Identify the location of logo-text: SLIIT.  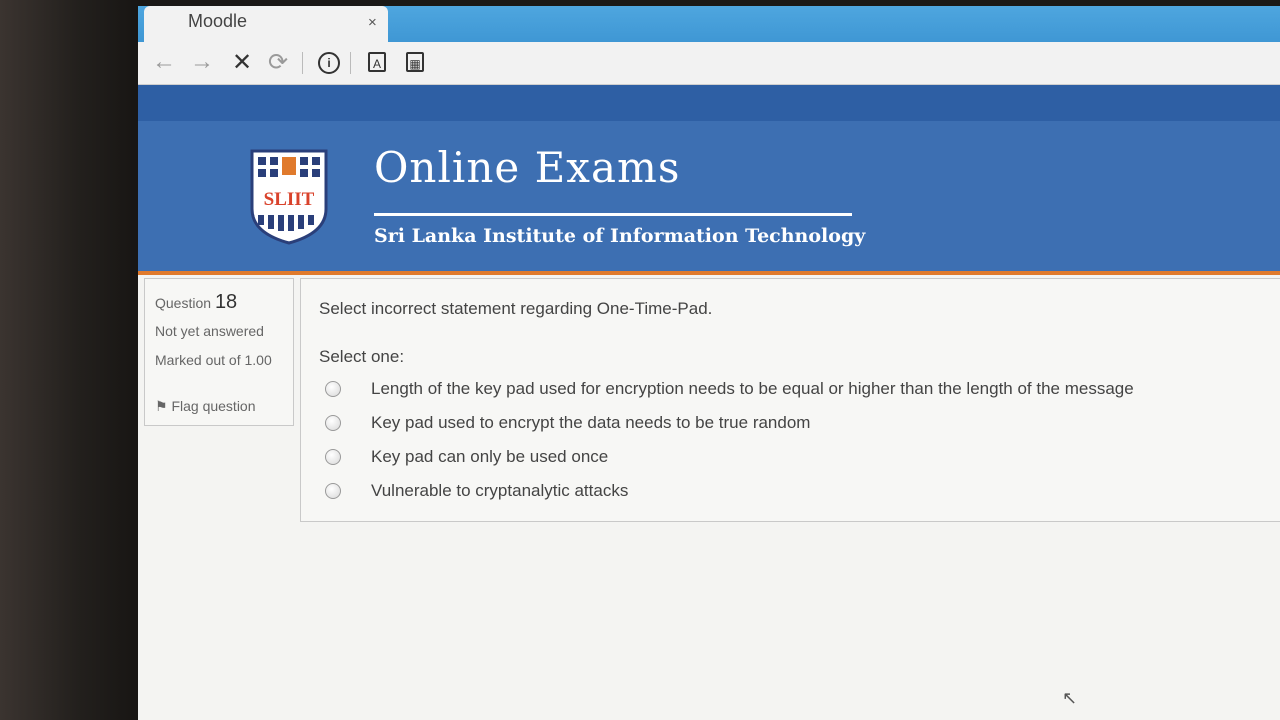
(289, 199).